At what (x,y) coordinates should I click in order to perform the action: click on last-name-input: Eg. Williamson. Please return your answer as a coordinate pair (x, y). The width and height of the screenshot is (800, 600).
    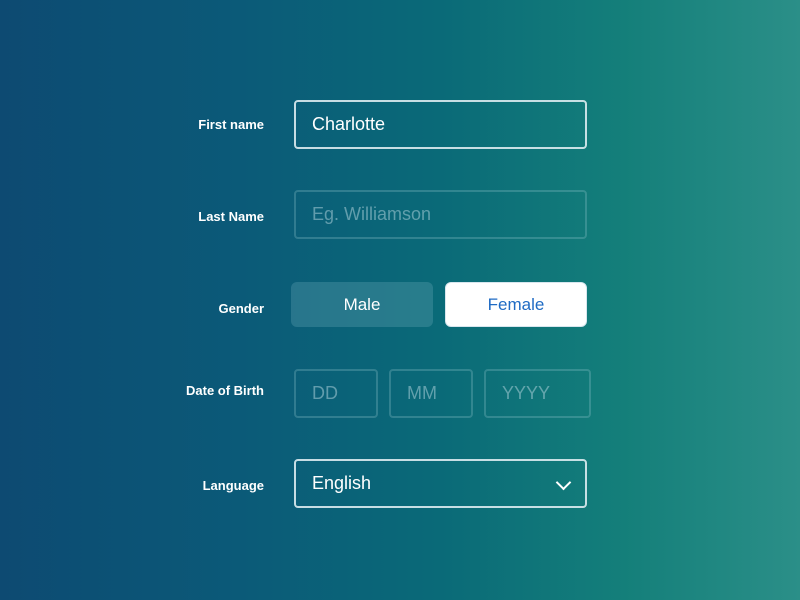
    Looking at the image, I should click on (440, 214).